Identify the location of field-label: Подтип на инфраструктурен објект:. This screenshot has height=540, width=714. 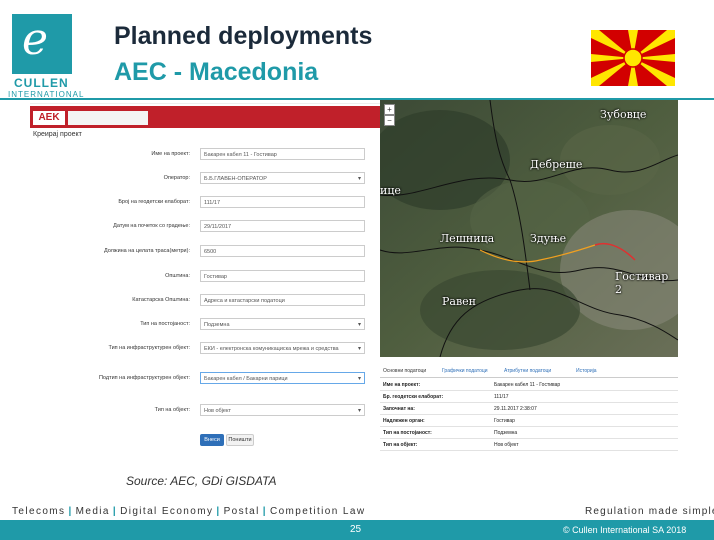
(144, 378).